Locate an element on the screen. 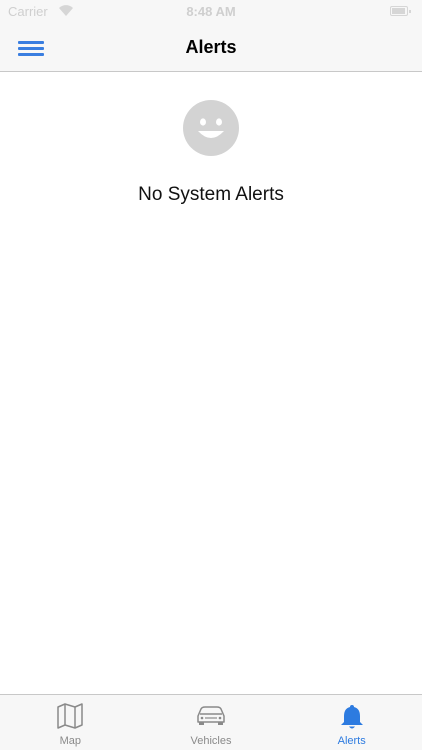 The height and width of the screenshot is (750, 422). tab-map-label: Map is located at coordinates (70, 741).